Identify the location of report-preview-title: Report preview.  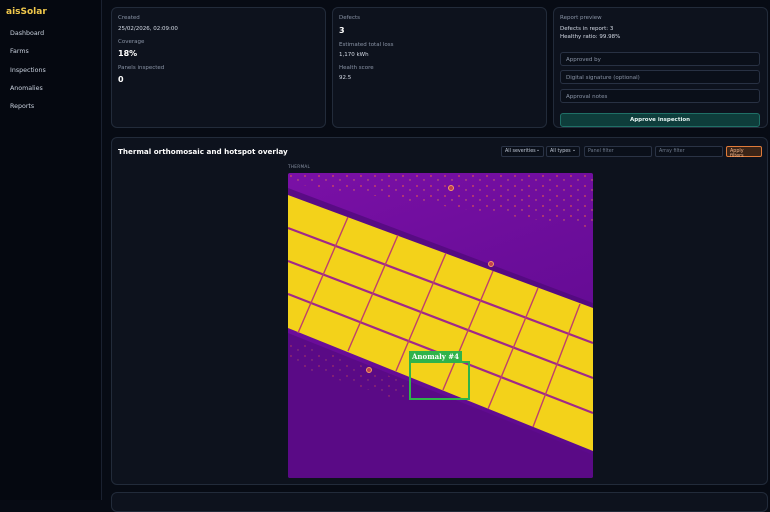
(581, 18).